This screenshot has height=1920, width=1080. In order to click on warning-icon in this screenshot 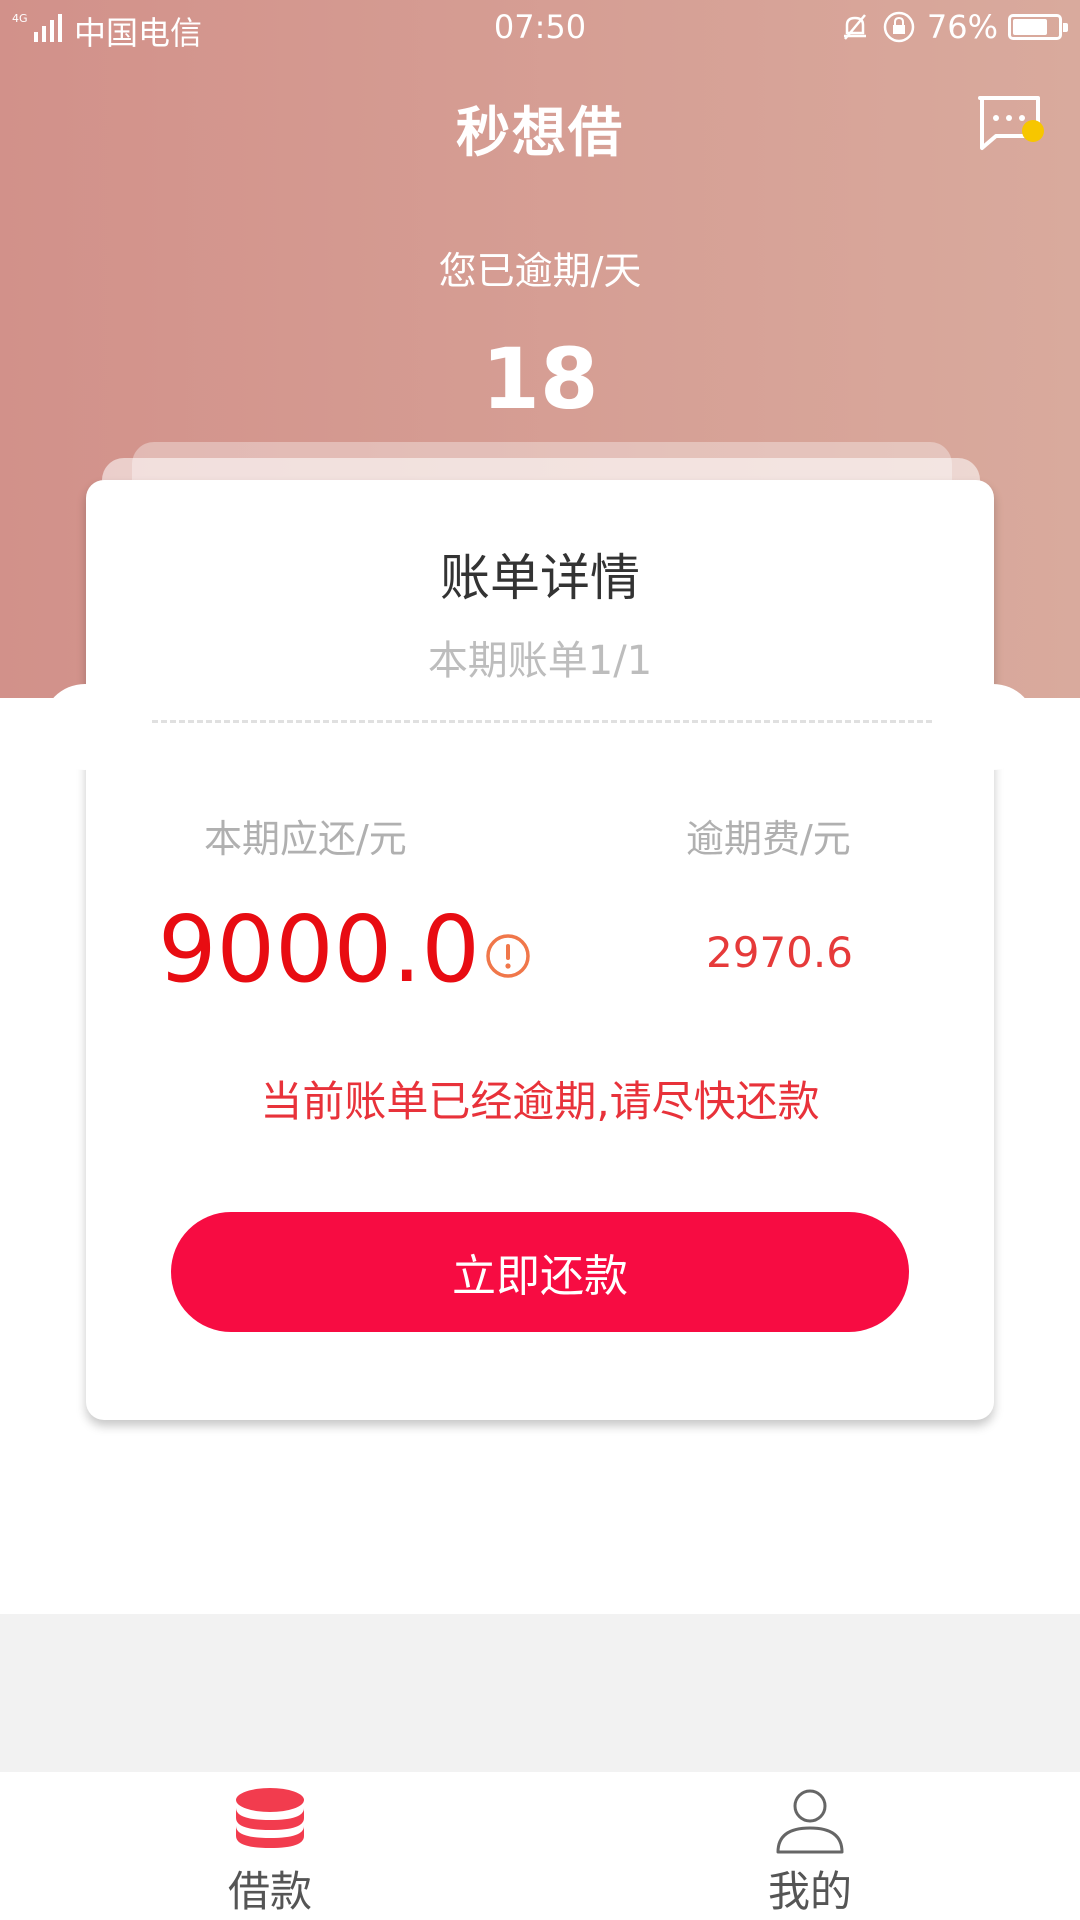, I will do `click(508, 956)`.